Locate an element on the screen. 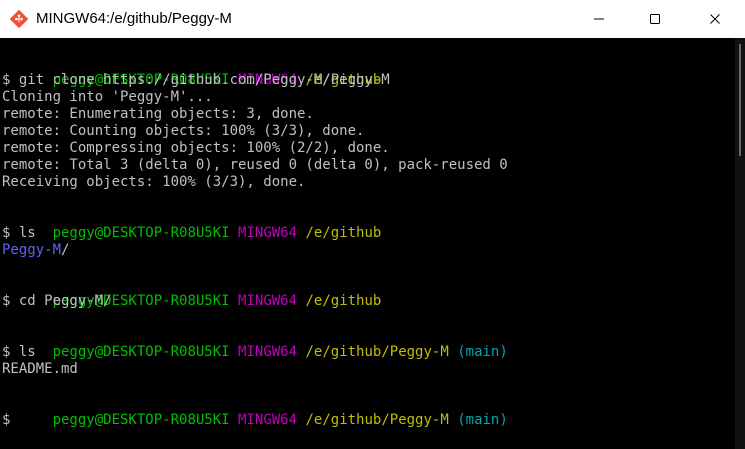 This screenshot has height=449, width=745. window-title: MINGW64:/e/github/Peggy-M is located at coordinates (134, 18).